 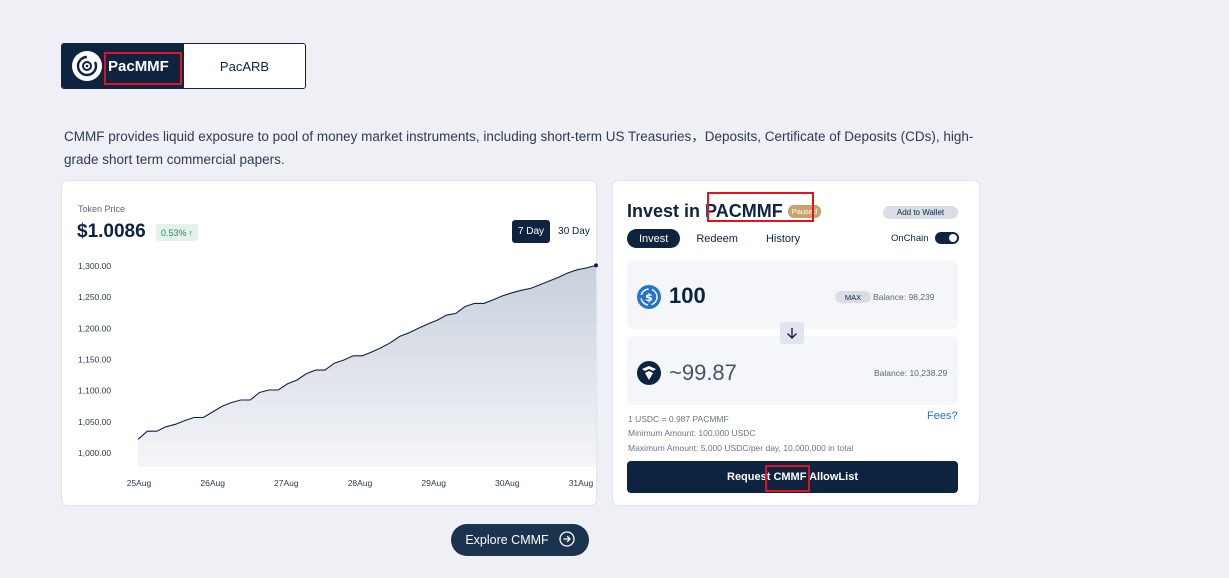 What do you see at coordinates (94, 266) in the screenshot?
I see `y-tick-label: 1,300.00` at bounding box center [94, 266].